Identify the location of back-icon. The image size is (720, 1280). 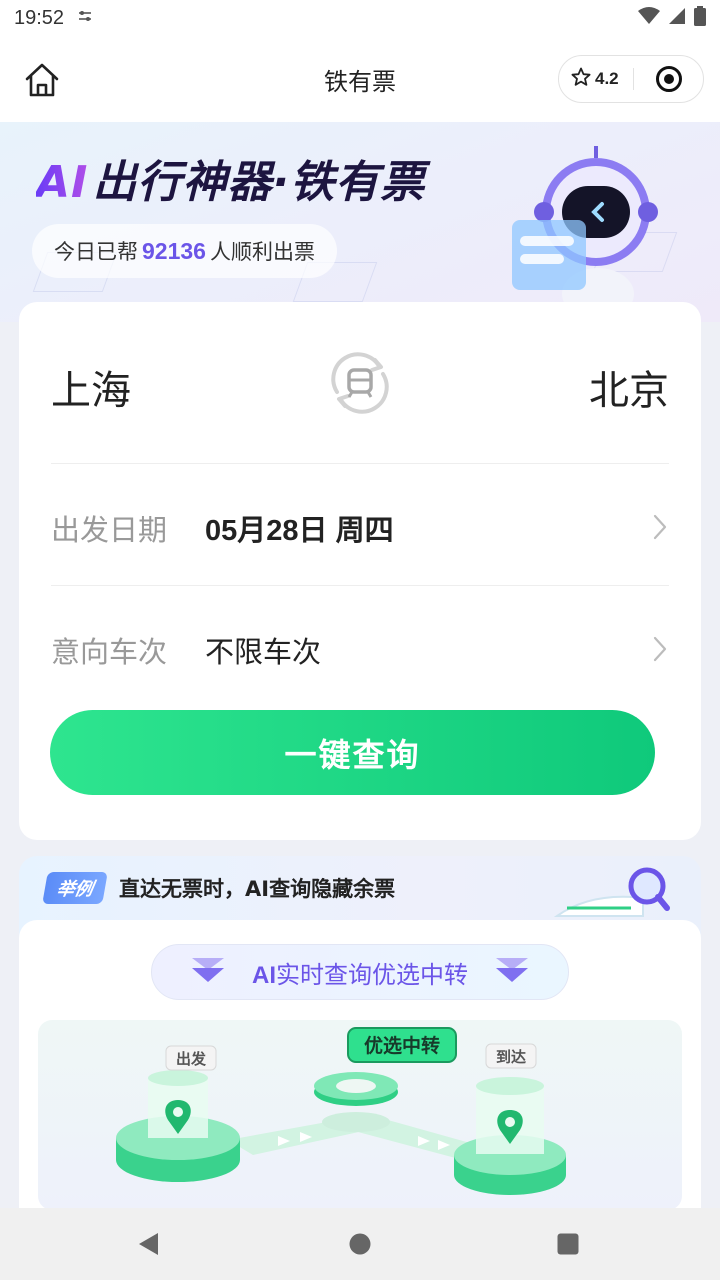
(148, 1244).